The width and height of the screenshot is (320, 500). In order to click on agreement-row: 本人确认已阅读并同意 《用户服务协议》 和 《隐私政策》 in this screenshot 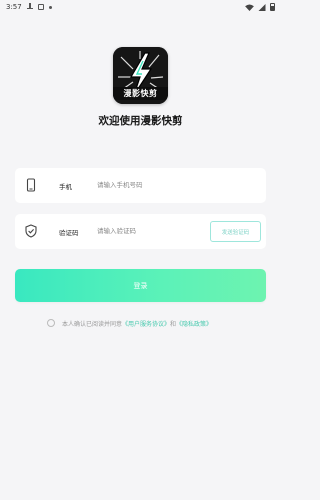, I will do `click(129, 323)`.